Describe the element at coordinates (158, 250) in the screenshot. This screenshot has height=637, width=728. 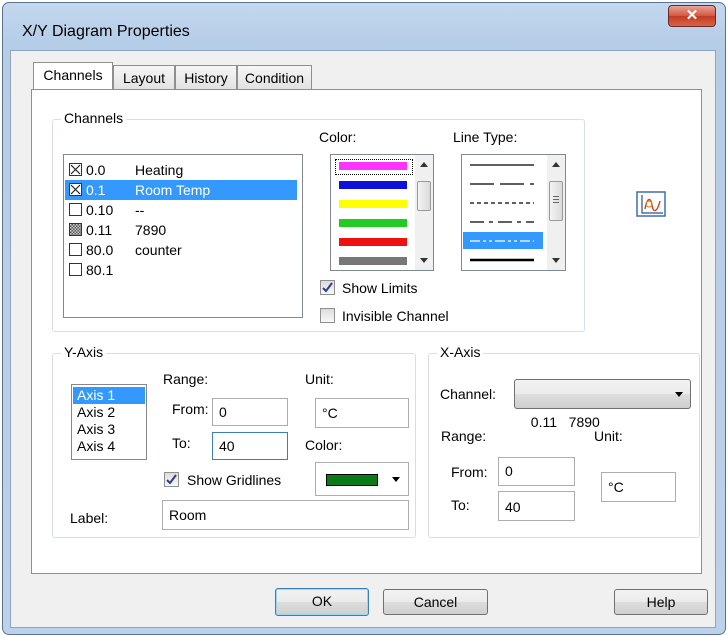
I see `channel-name: counter` at that location.